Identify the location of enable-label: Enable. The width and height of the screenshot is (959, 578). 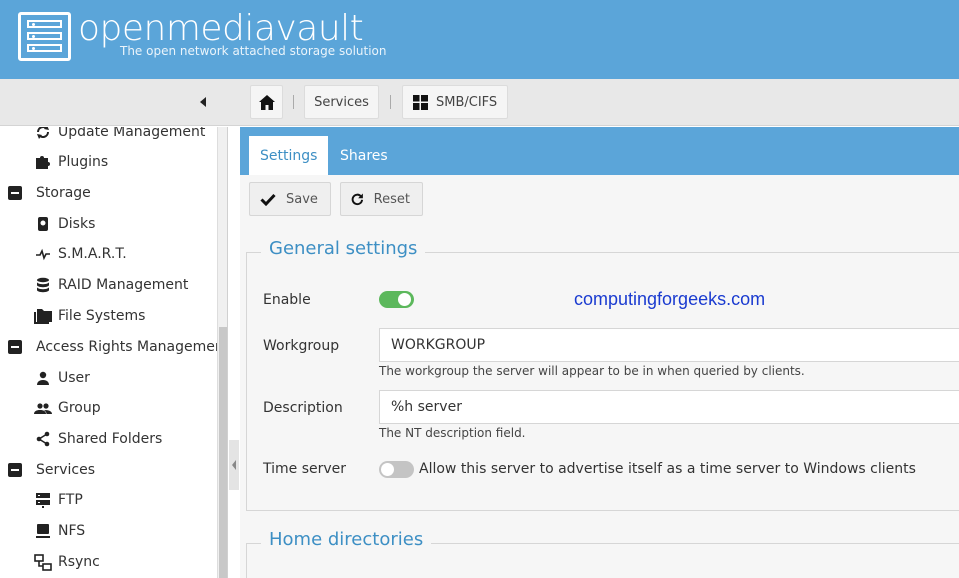
(287, 300).